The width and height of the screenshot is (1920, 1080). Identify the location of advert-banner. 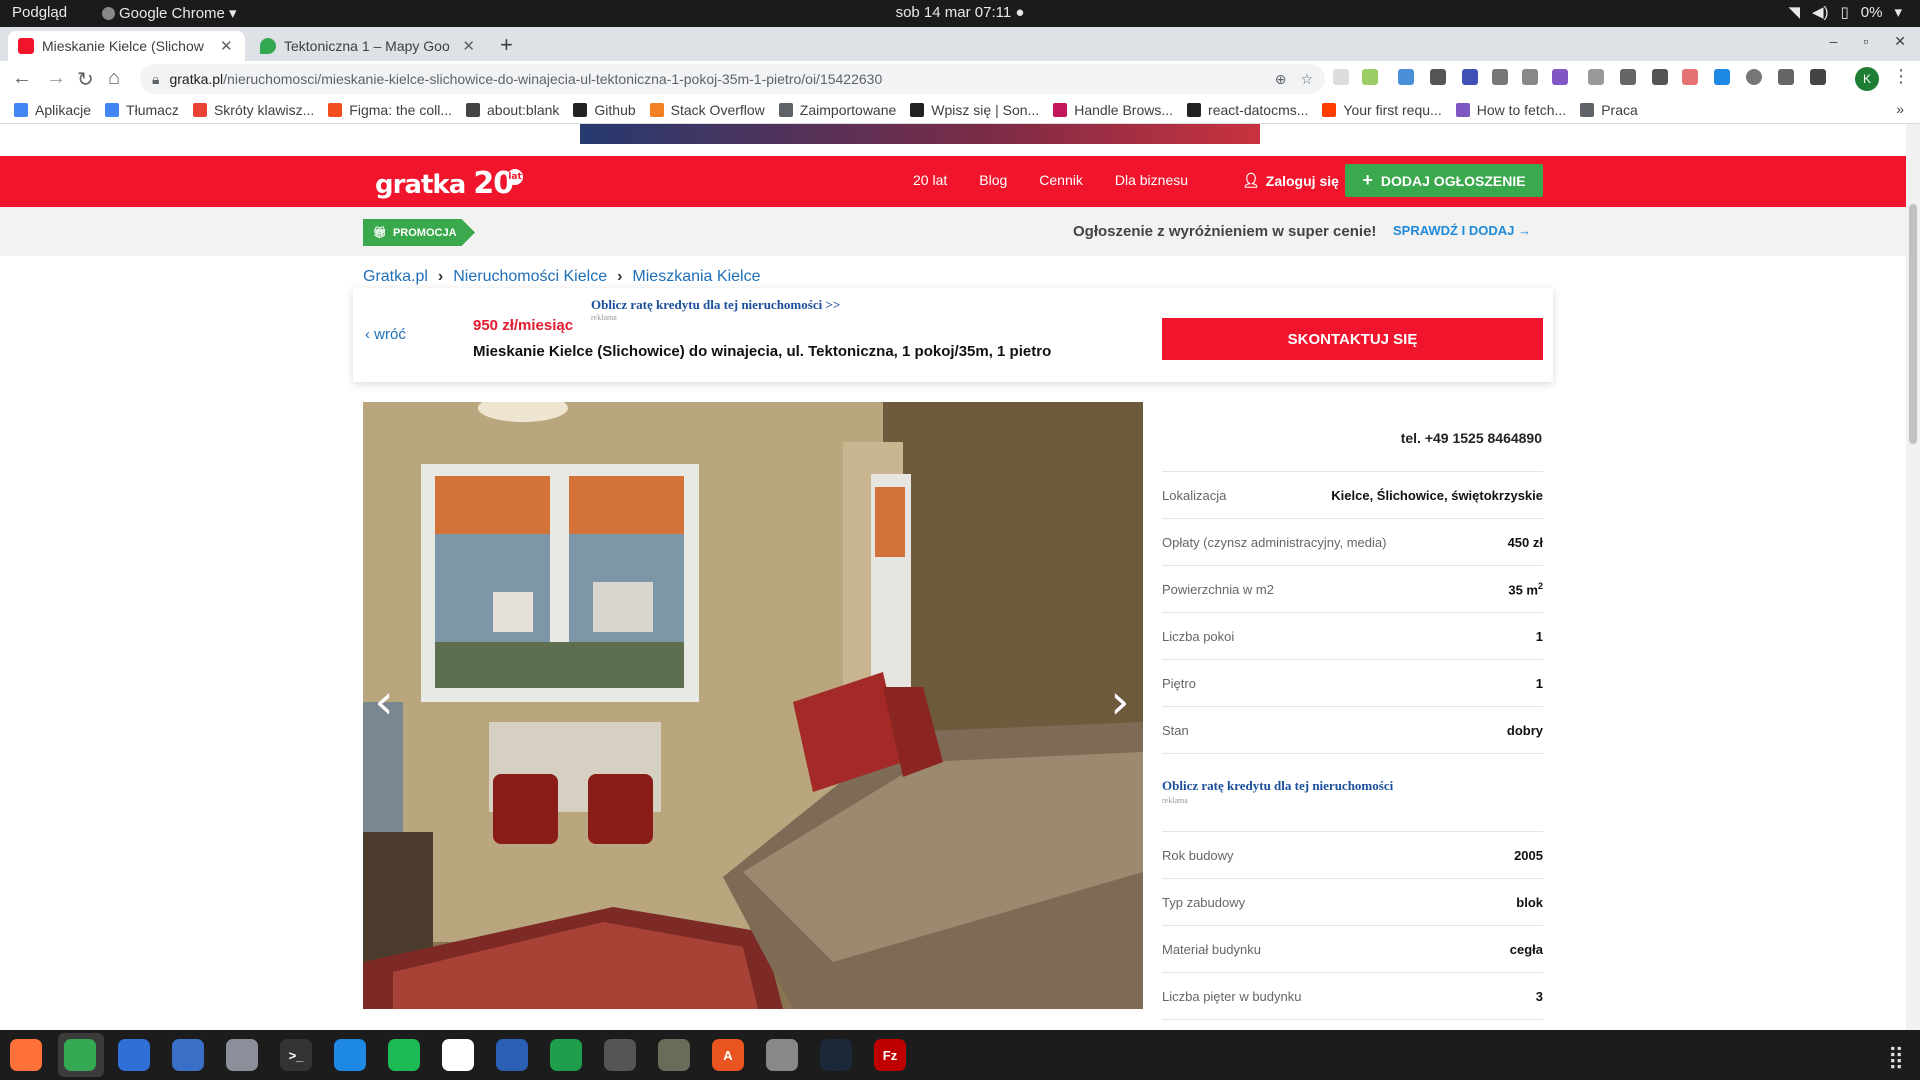
(920, 134).